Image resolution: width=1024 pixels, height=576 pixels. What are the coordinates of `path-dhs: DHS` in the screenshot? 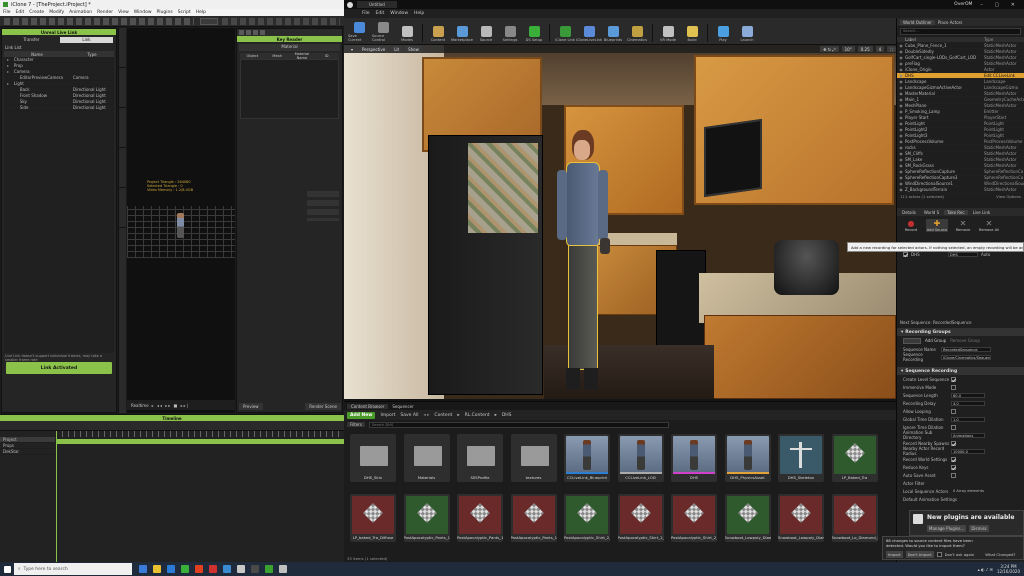 It's located at (507, 415).